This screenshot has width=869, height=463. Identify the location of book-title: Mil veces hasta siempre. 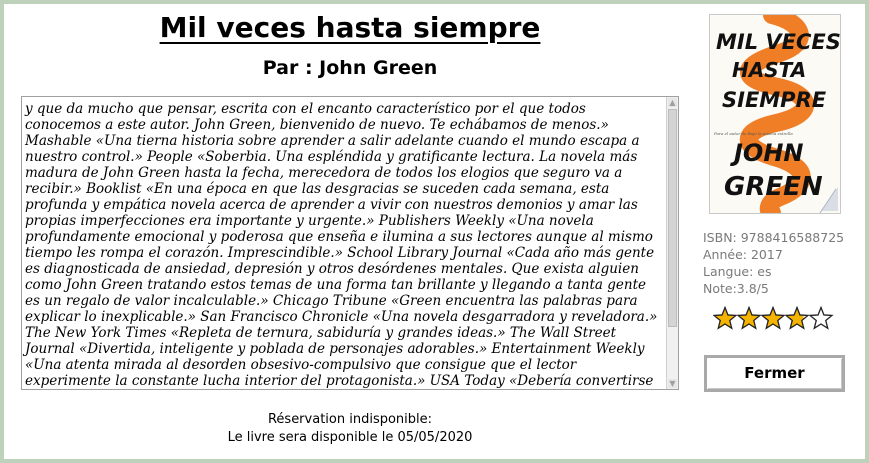
(350, 27).